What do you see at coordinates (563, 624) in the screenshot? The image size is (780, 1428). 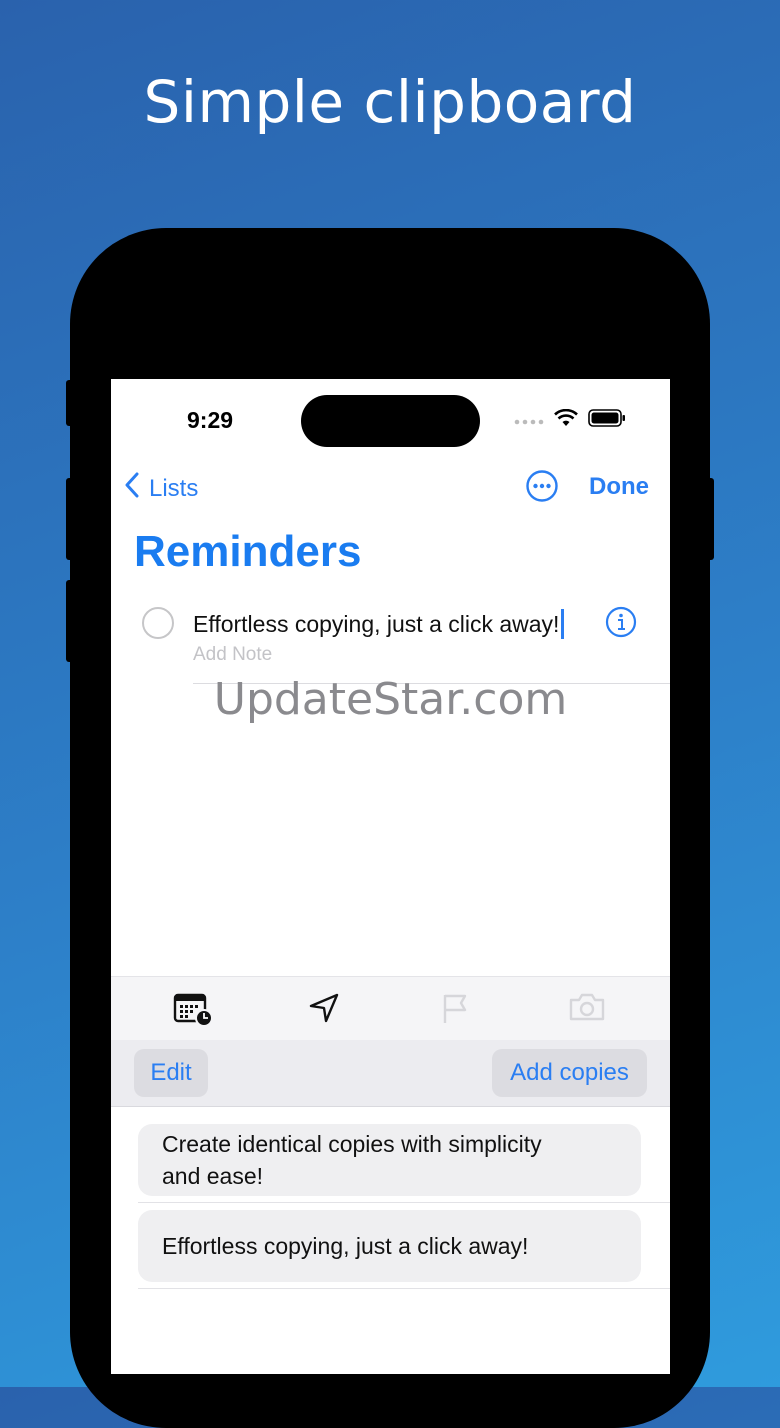 I see `text-caret` at bounding box center [563, 624].